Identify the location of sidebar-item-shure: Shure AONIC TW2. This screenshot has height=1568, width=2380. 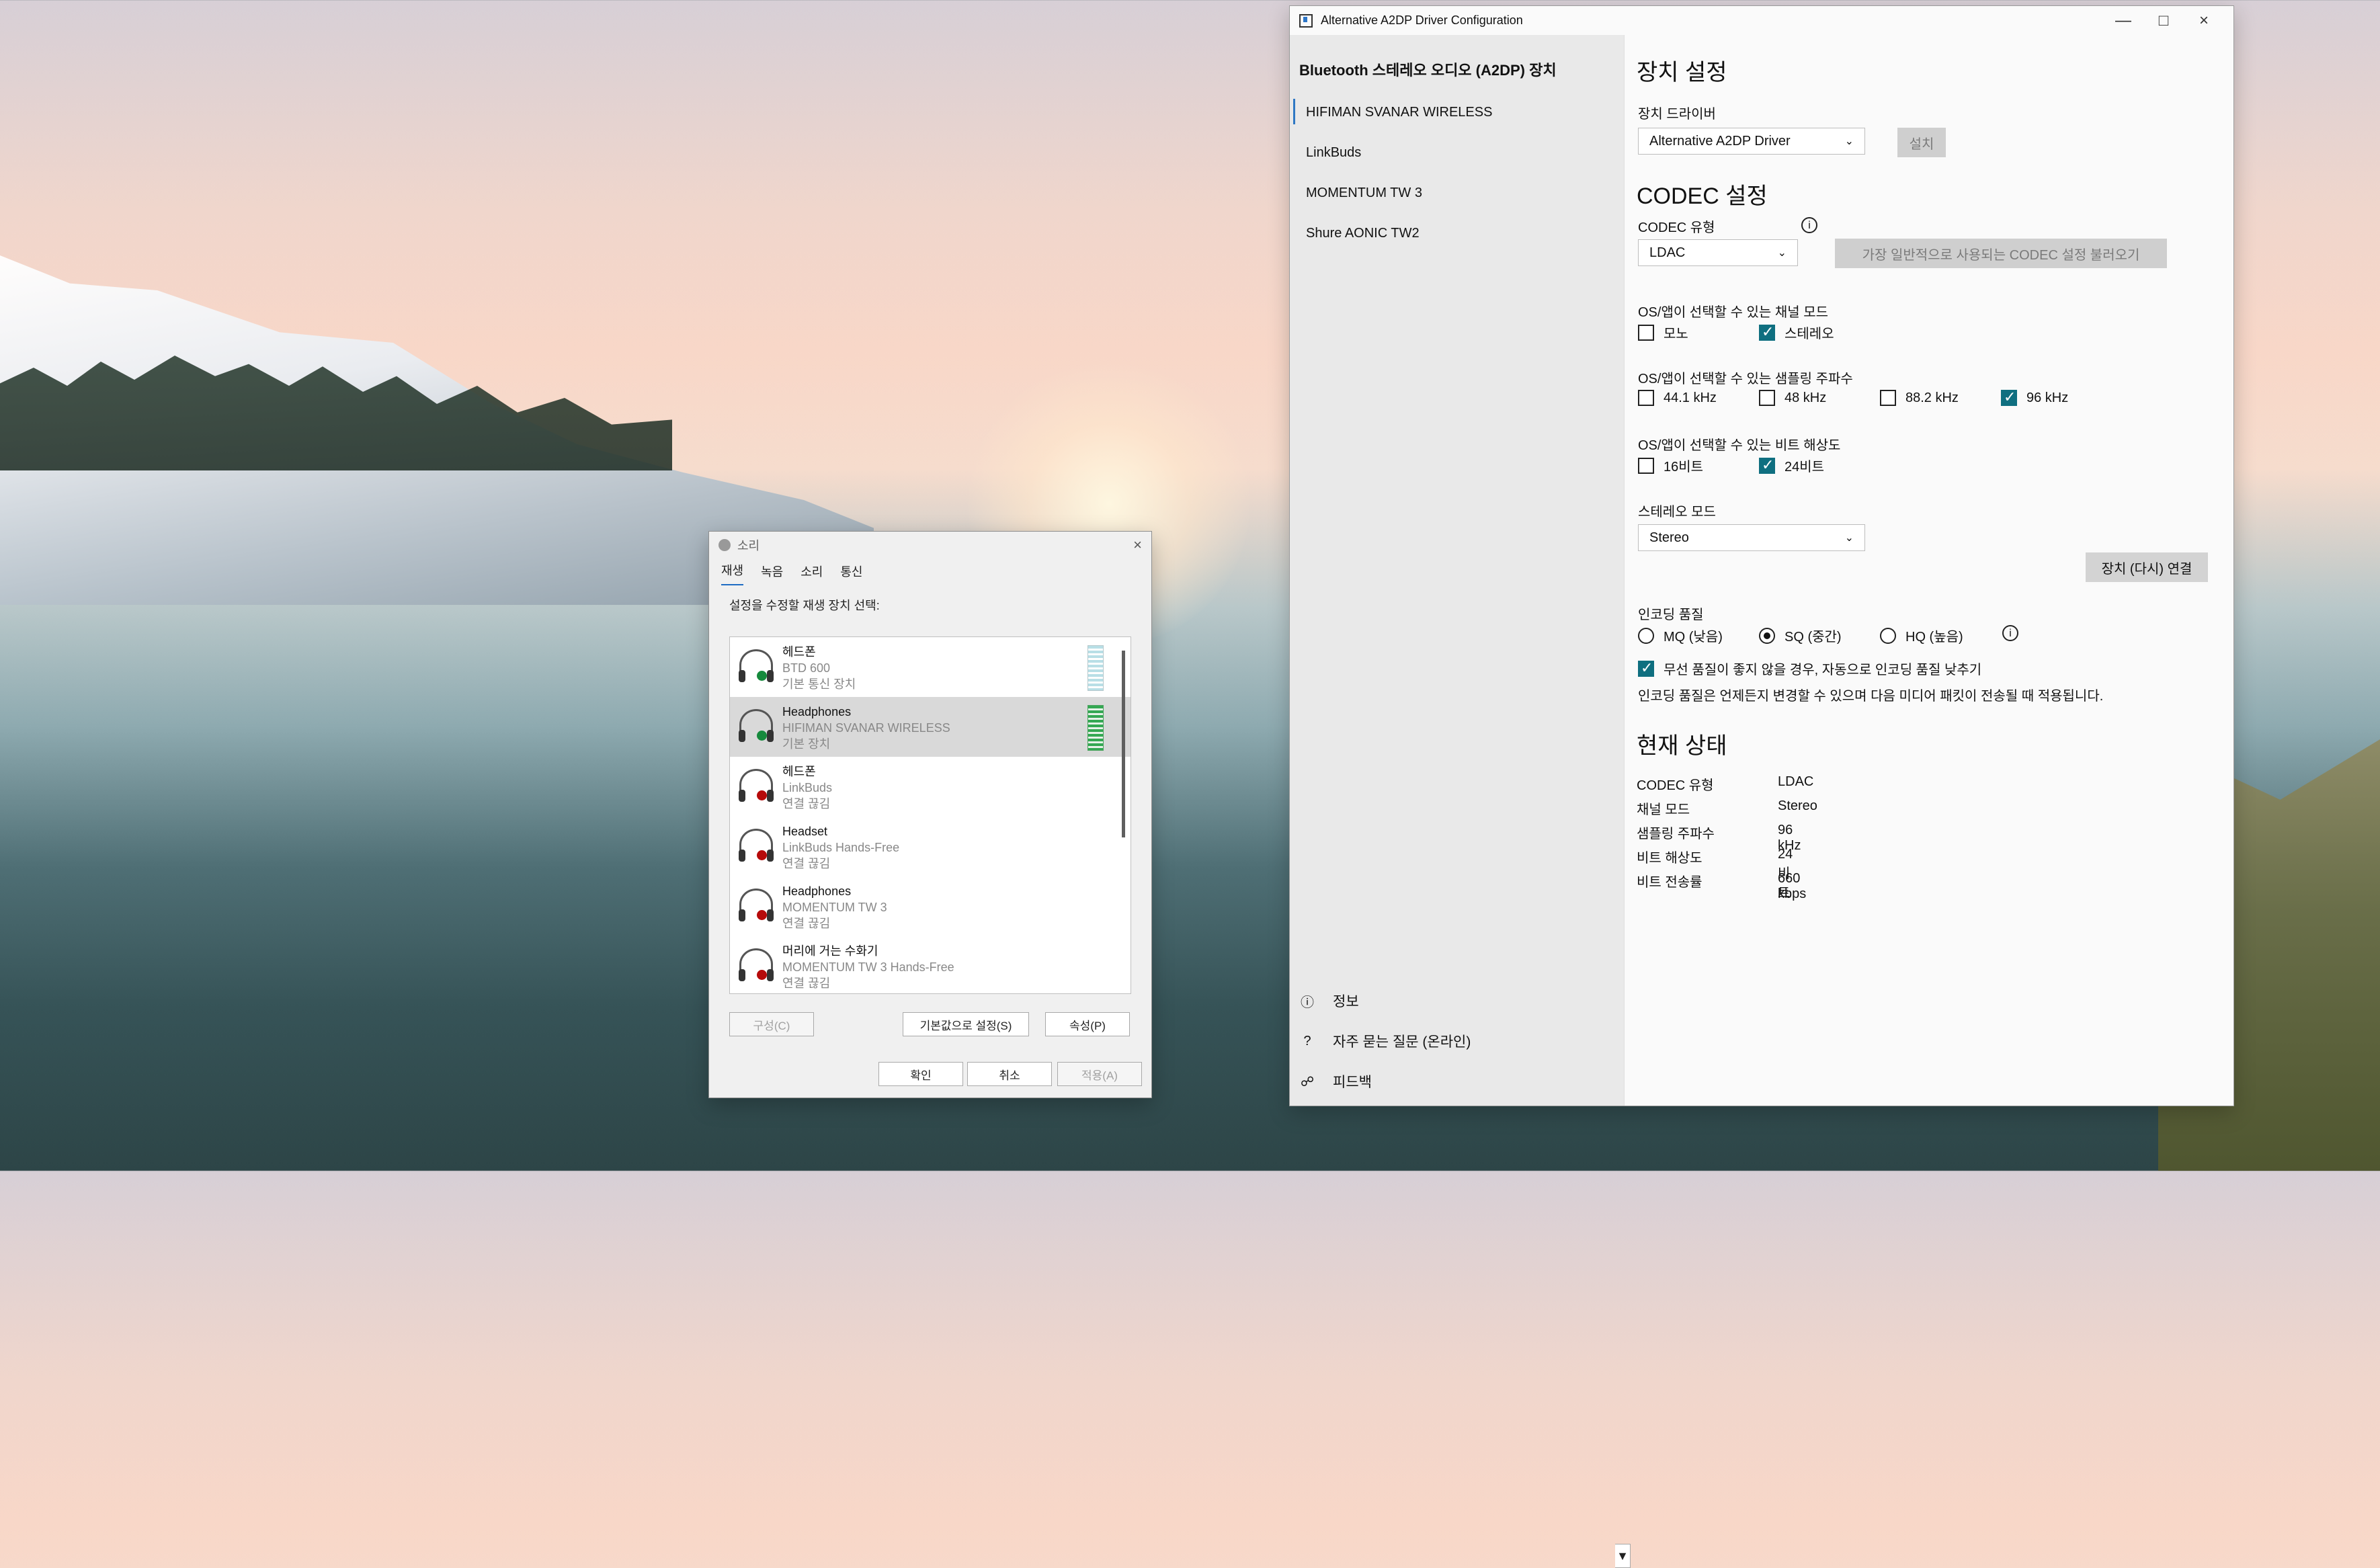
(1363, 234).